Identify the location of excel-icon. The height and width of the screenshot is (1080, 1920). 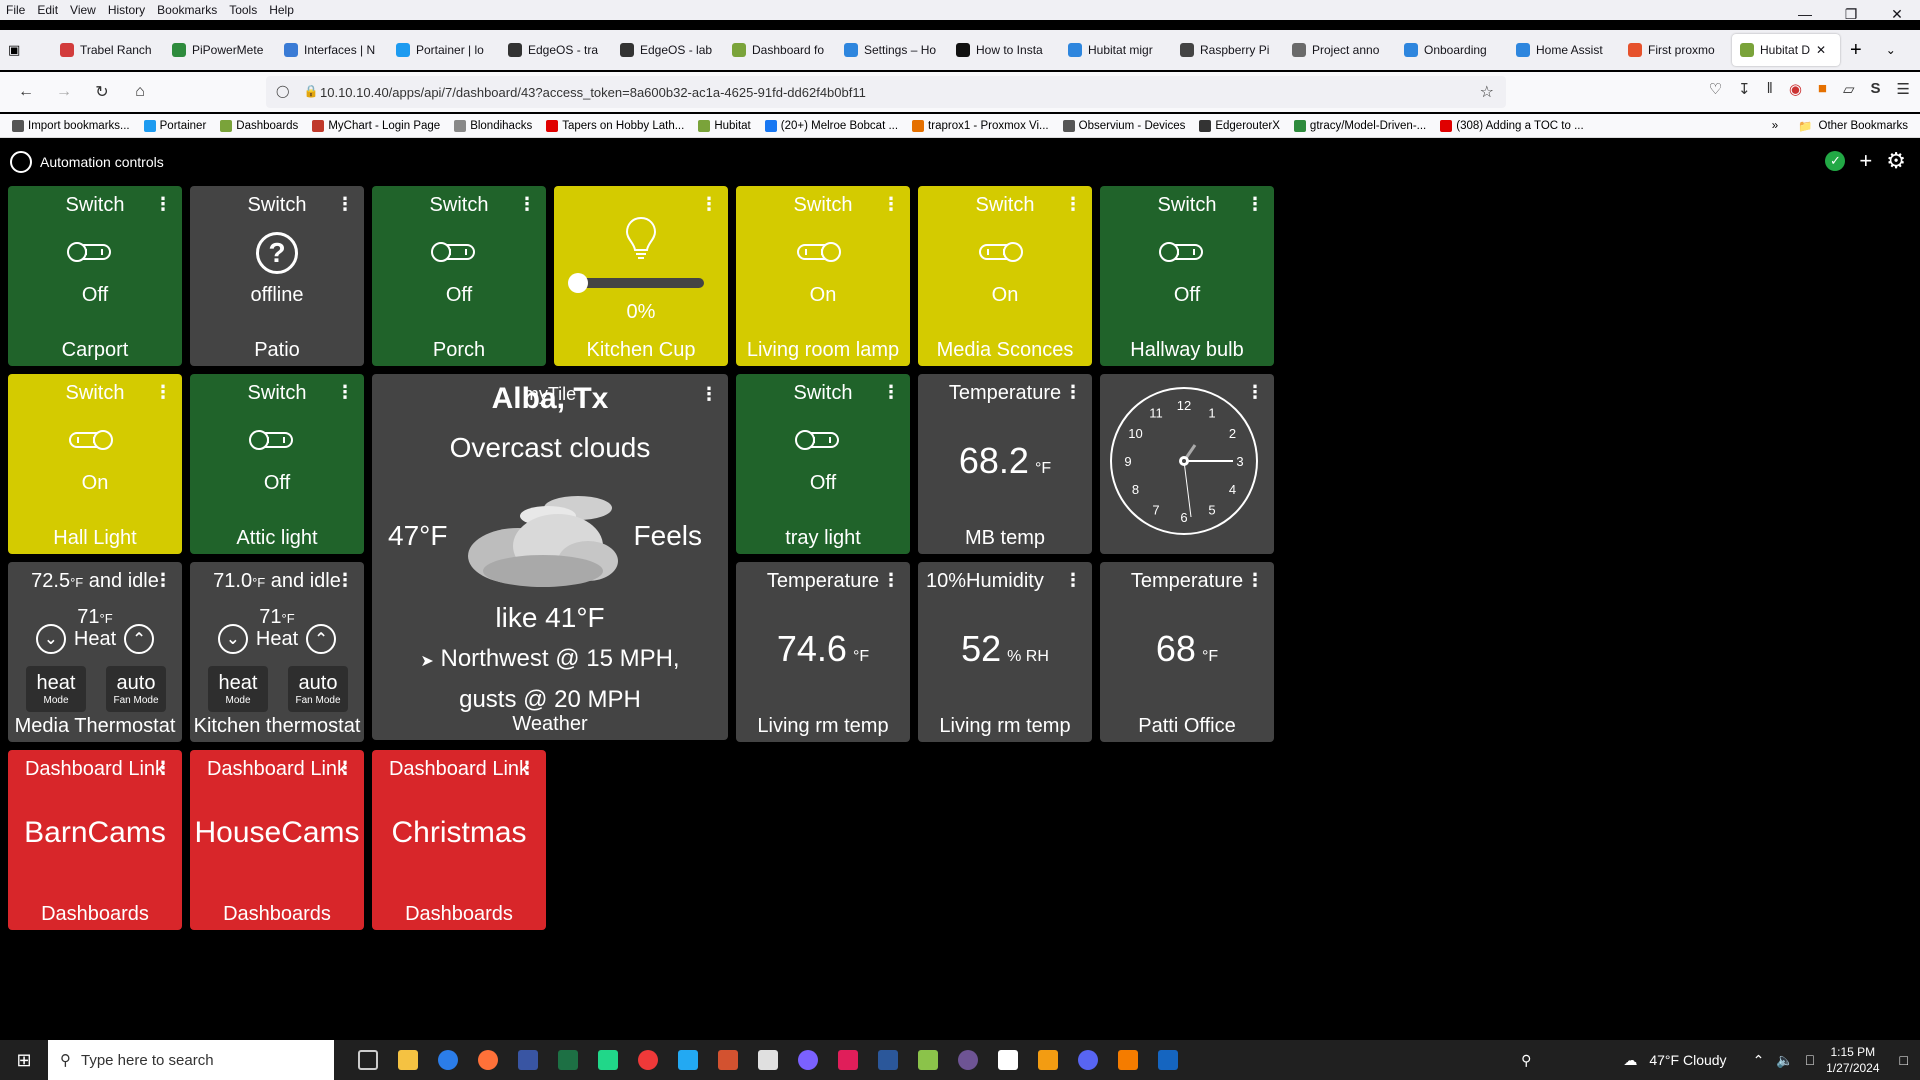
(568, 1060).